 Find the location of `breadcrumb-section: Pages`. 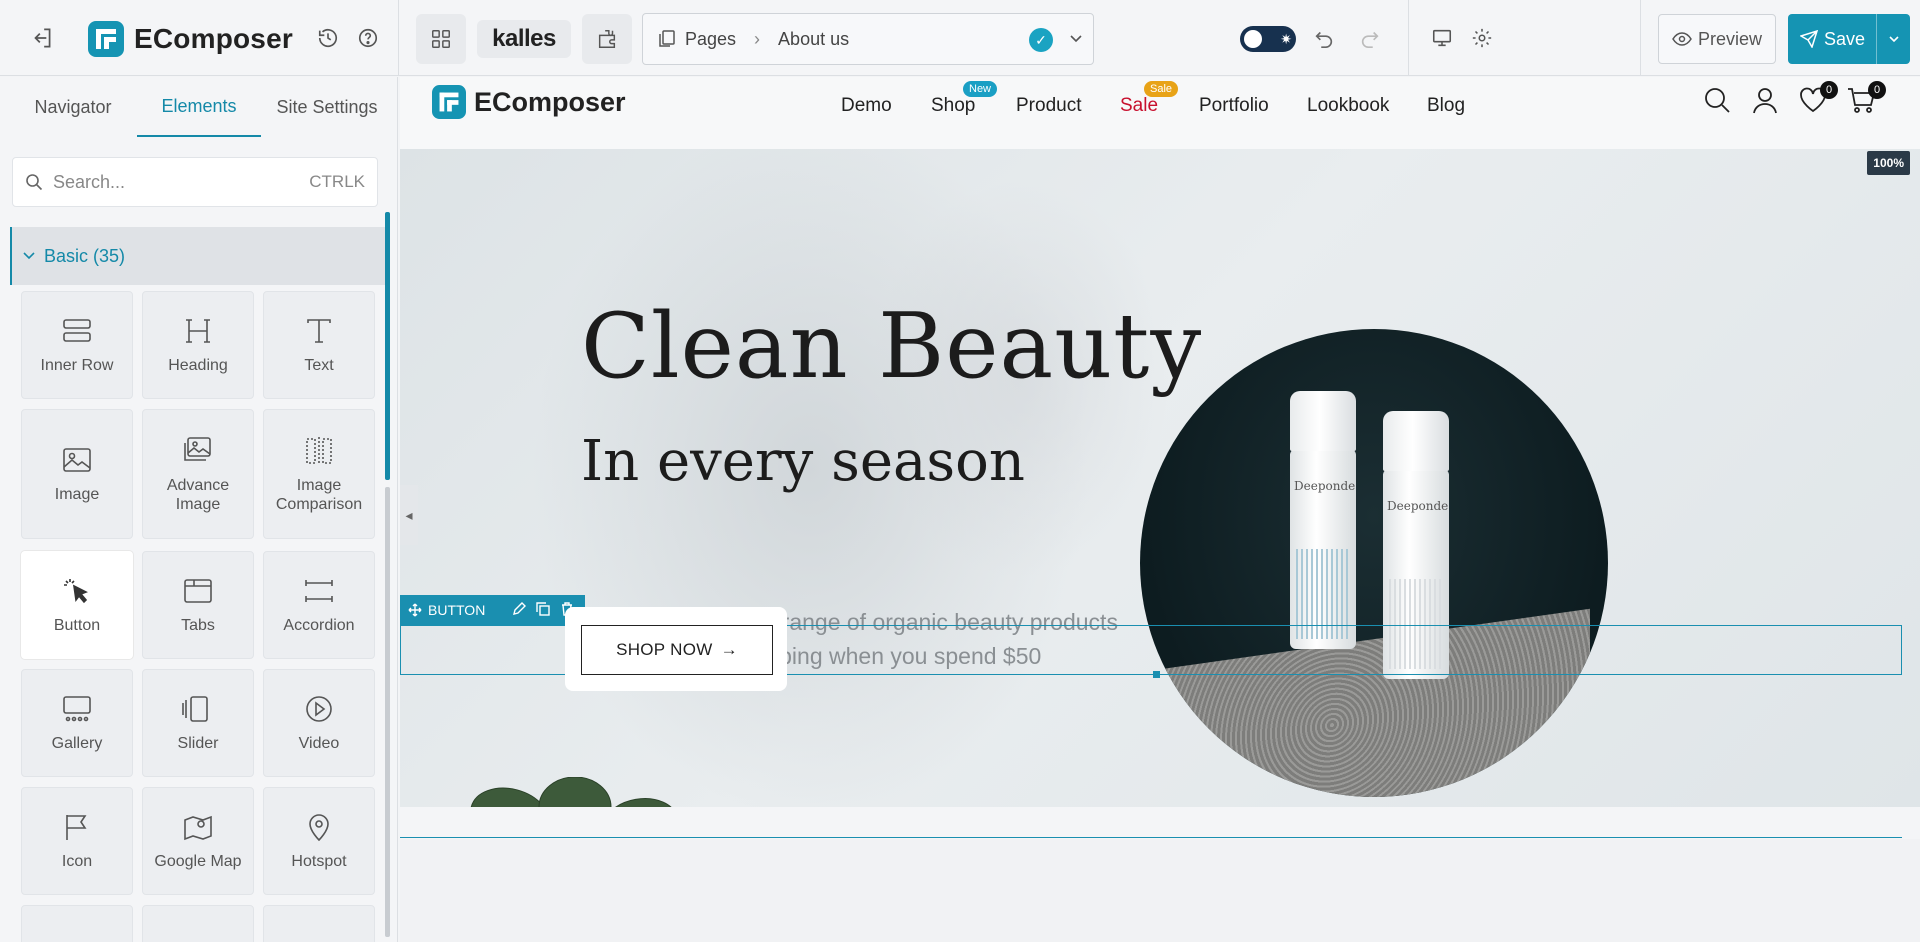

breadcrumb-section: Pages is located at coordinates (710, 39).